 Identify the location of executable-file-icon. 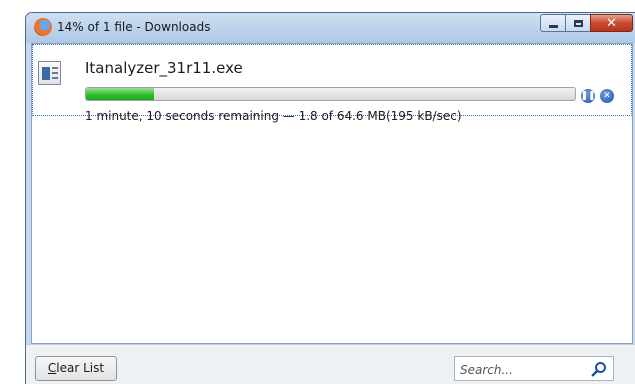
(49, 73).